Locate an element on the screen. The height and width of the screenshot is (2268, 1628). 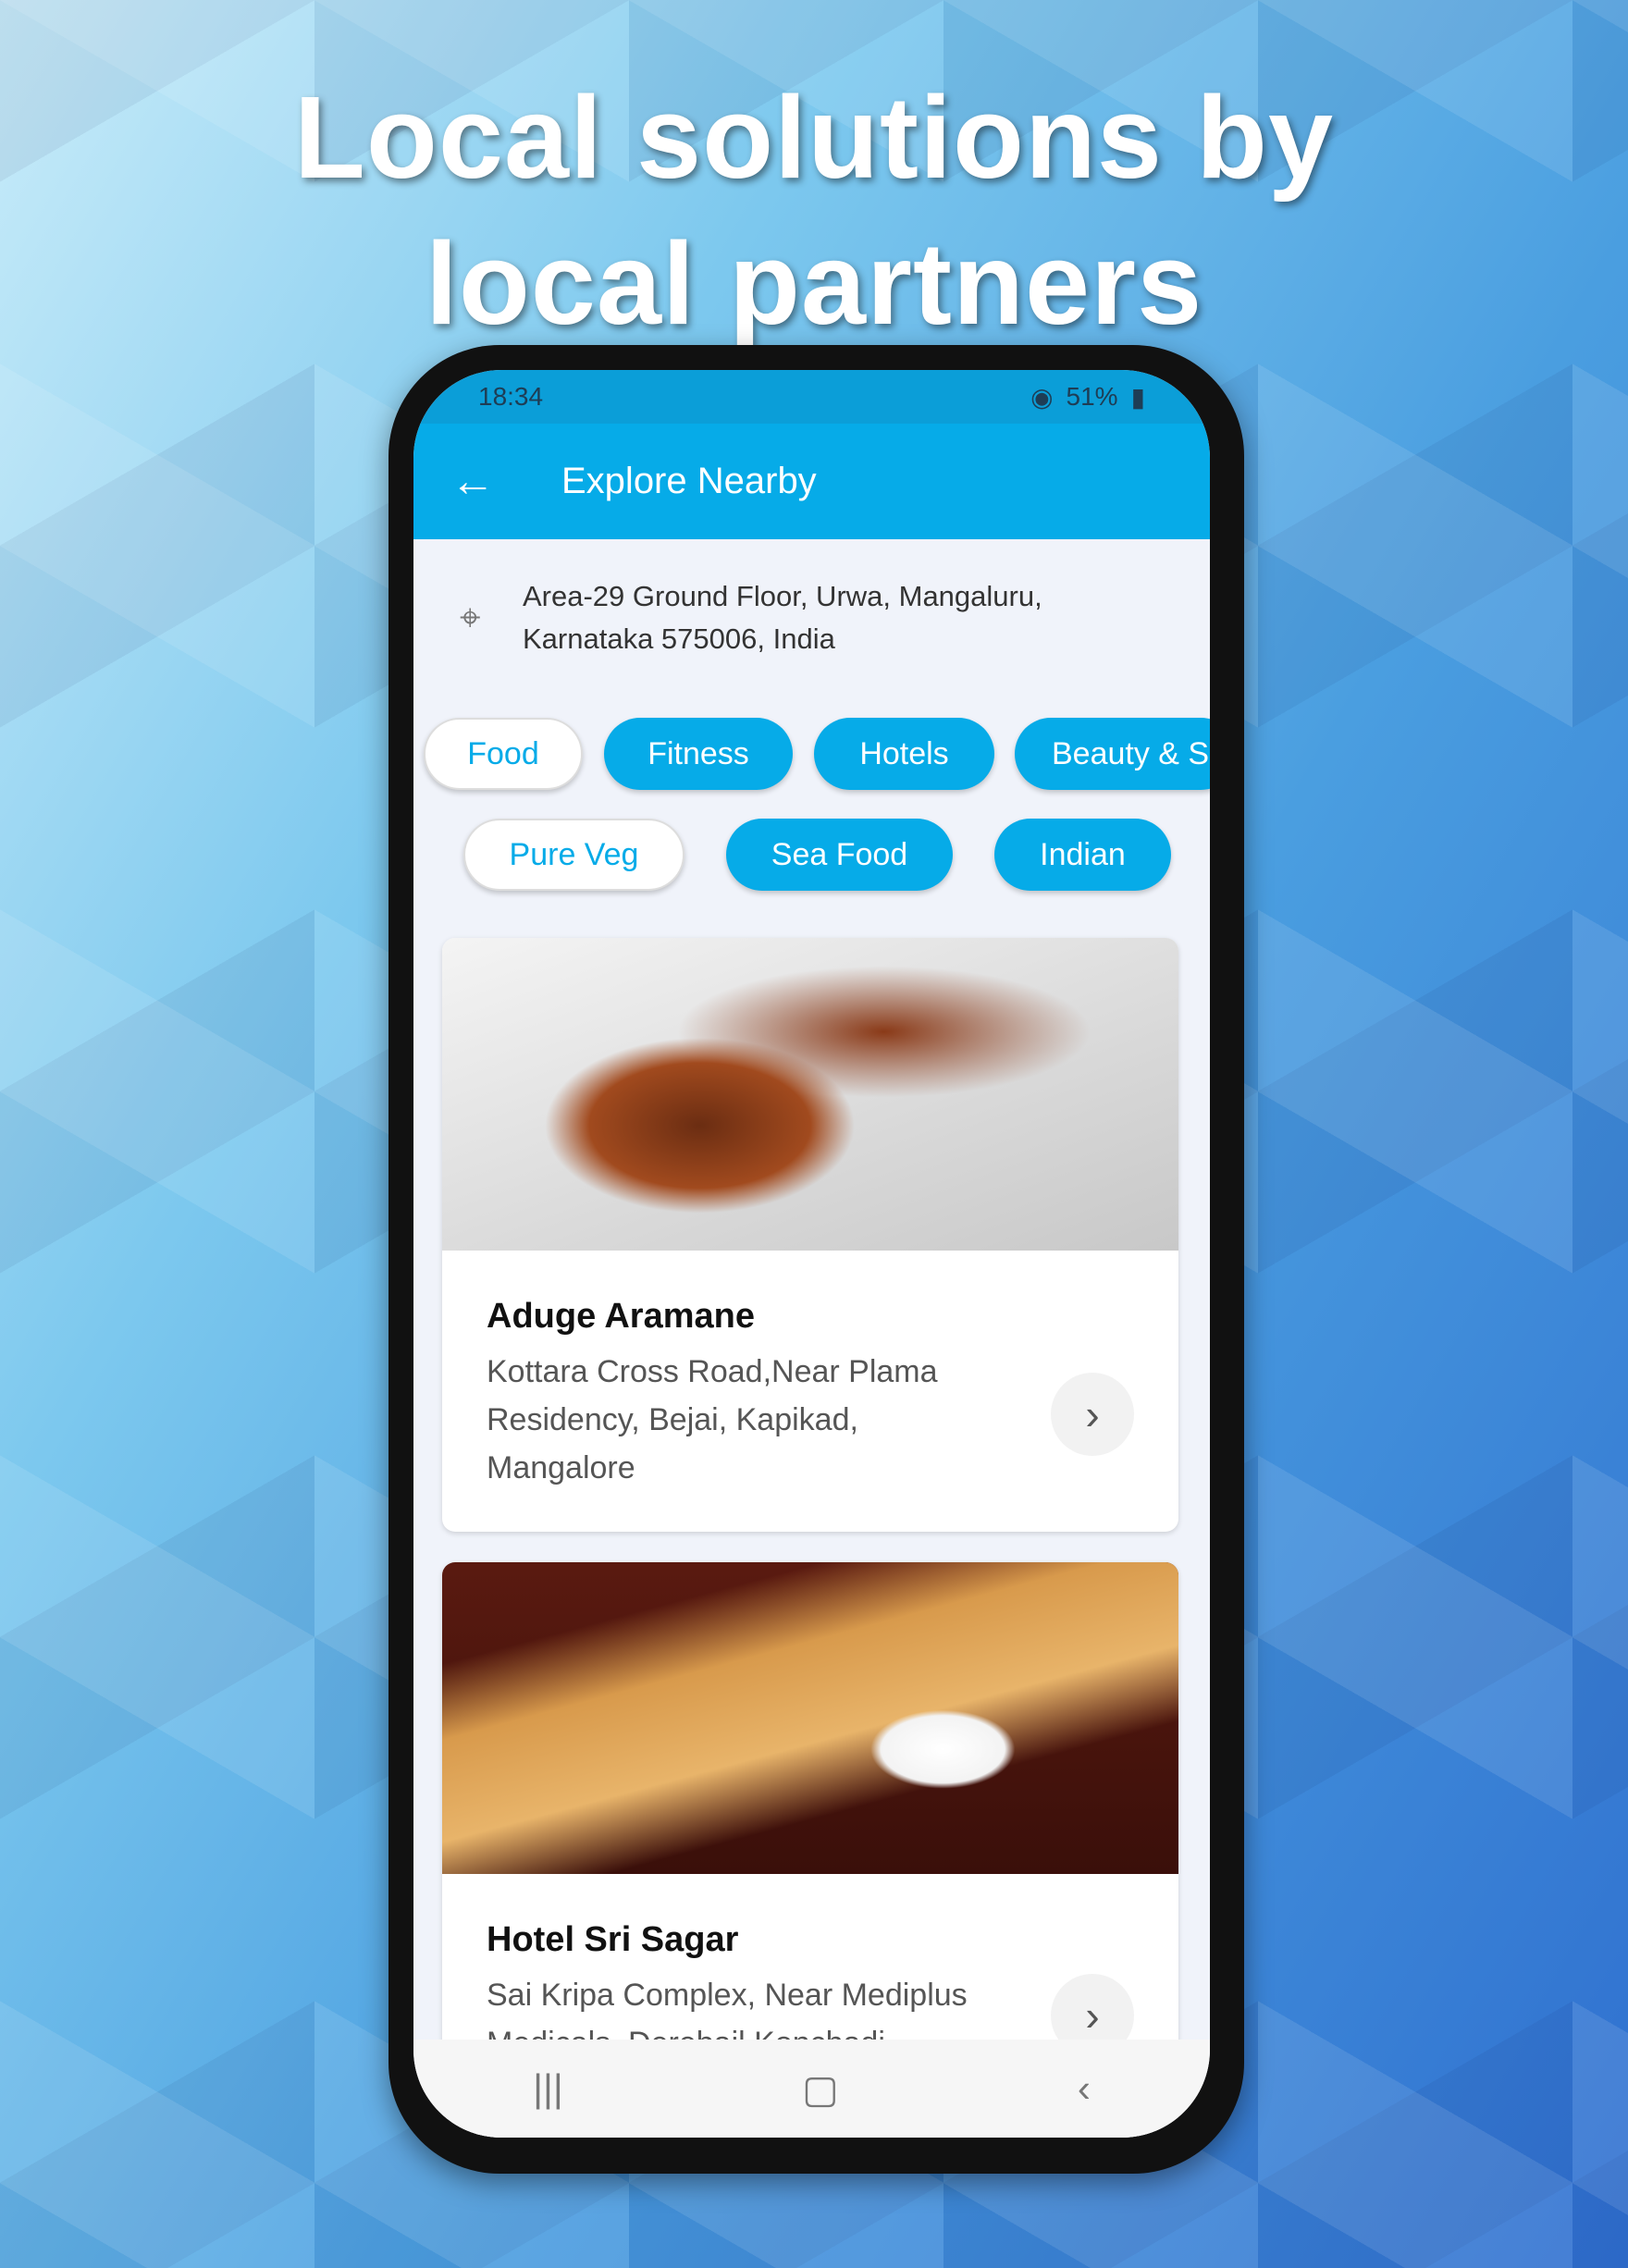
address-line: Area-29 Ground Floor, Urwa, Mangaluru, is located at coordinates (782, 596).